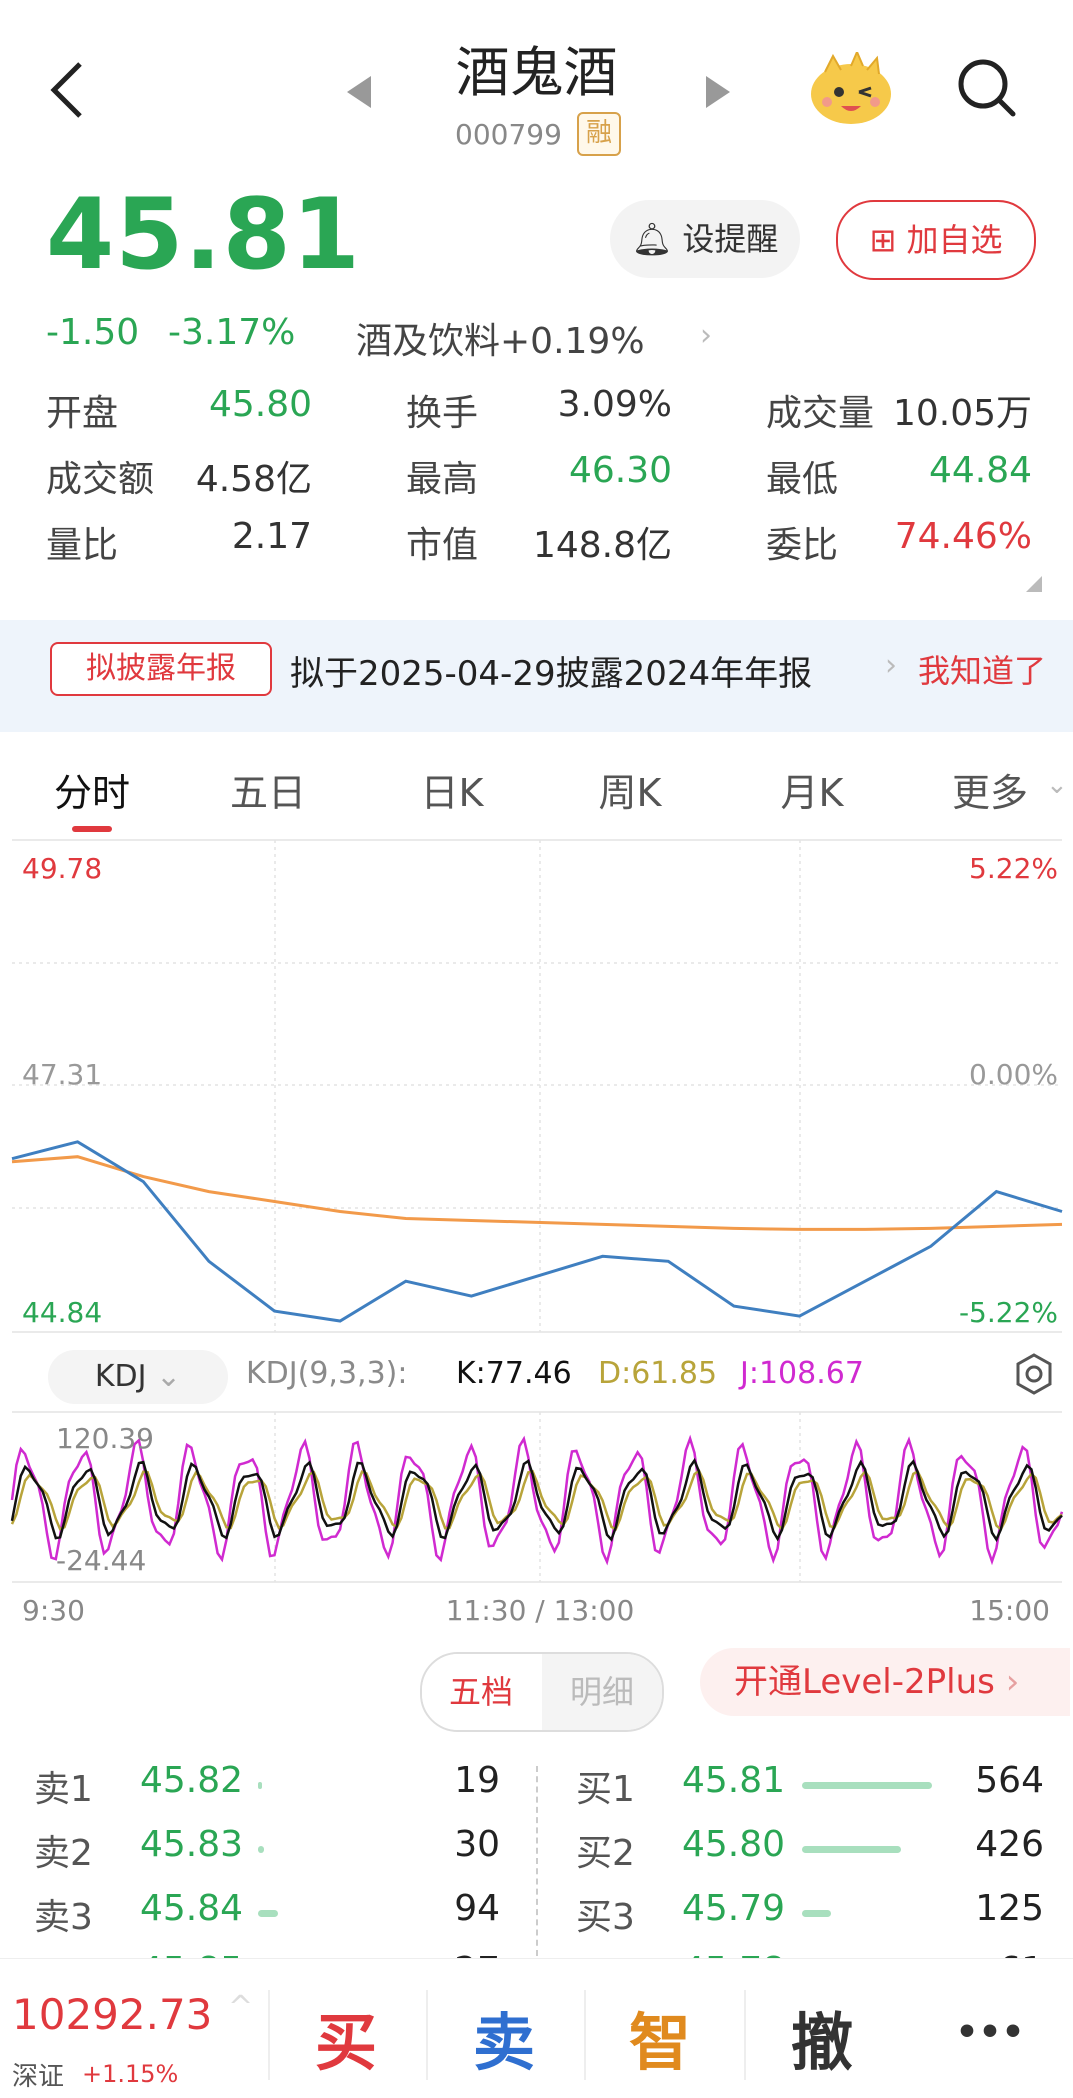 This screenshot has height=2098, width=1073. Describe the element at coordinates (452, 789) in the screenshot. I see `tab-daily-k: 日K` at that location.